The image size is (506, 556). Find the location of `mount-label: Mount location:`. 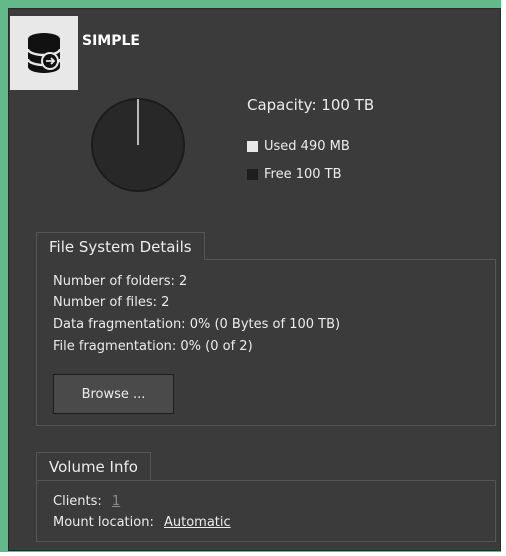

mount-label: Mount location: is located at coordinates (103, 522).